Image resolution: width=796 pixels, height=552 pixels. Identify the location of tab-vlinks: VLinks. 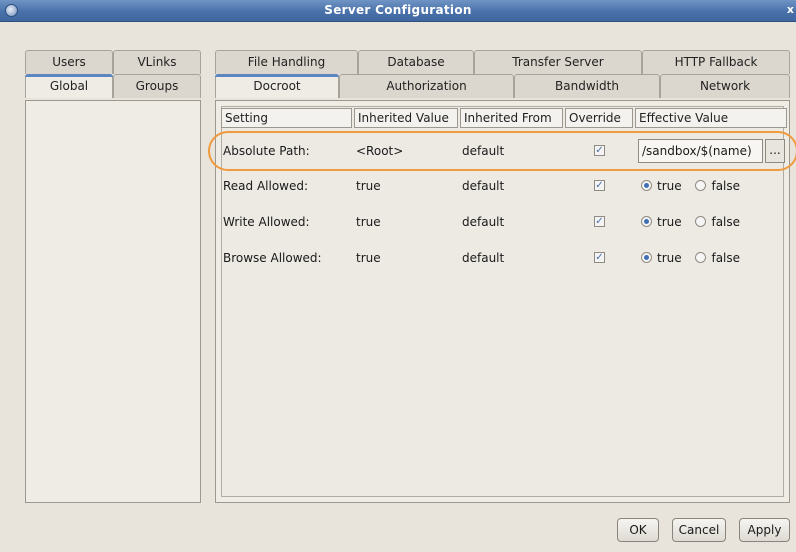
(157, 62).